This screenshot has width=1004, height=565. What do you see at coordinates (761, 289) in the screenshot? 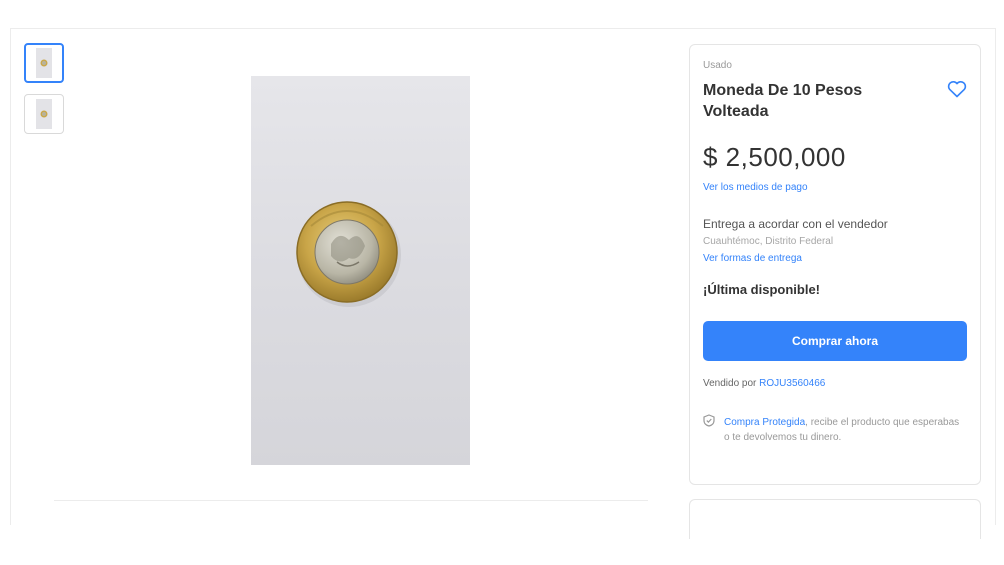
I see `stock-status: ¡Última disponible!` at bounding box center [761, 289].